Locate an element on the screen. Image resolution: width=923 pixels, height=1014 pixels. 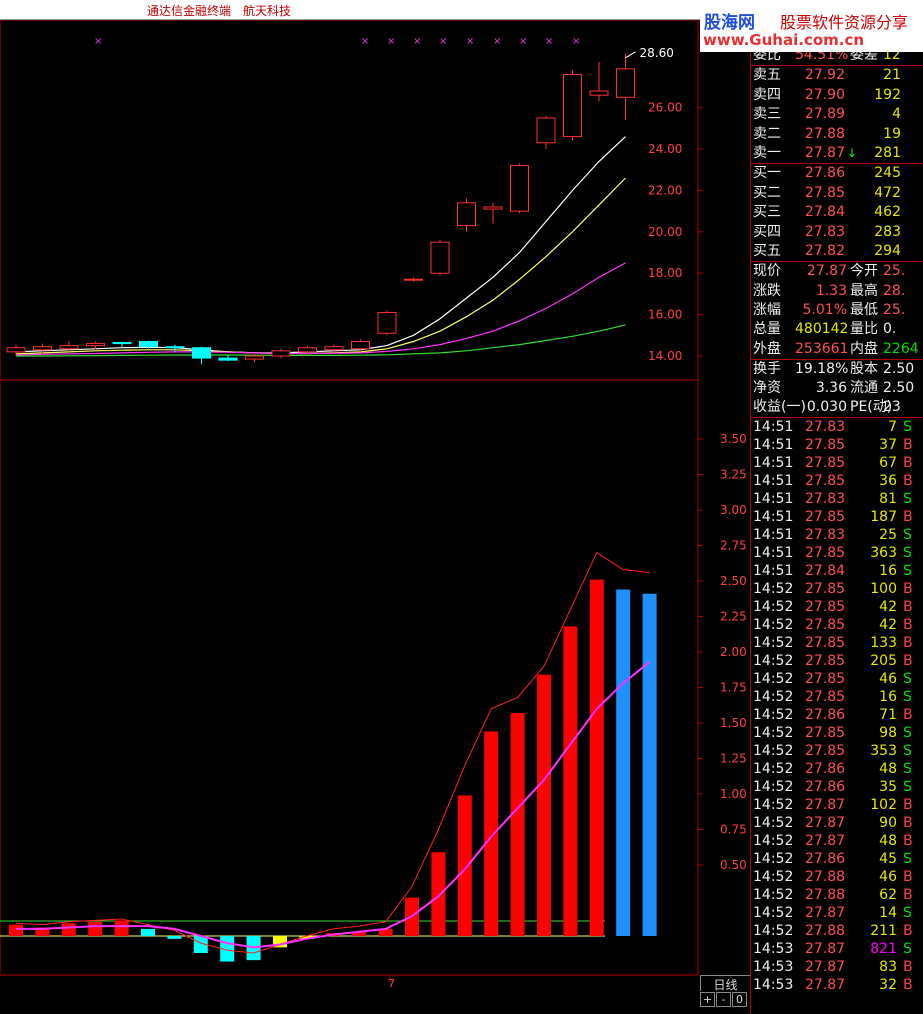
tick-row: 14:53 27.87 32 B is located at coordinates (837, 985).